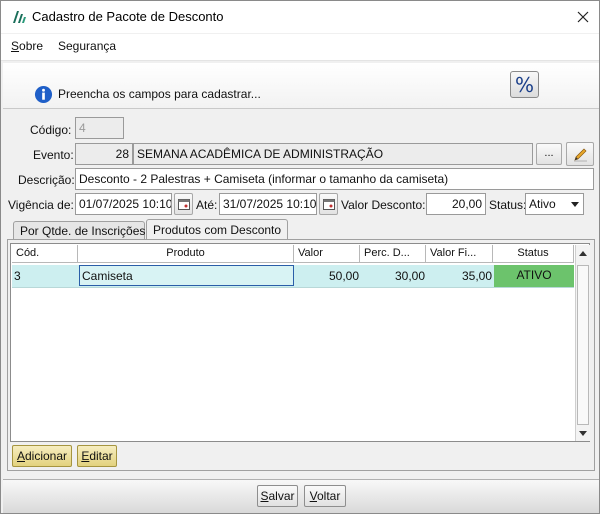 This screenshot has height=514, width=600. I want to click on evento-label: Evento:, so click(53, 155).